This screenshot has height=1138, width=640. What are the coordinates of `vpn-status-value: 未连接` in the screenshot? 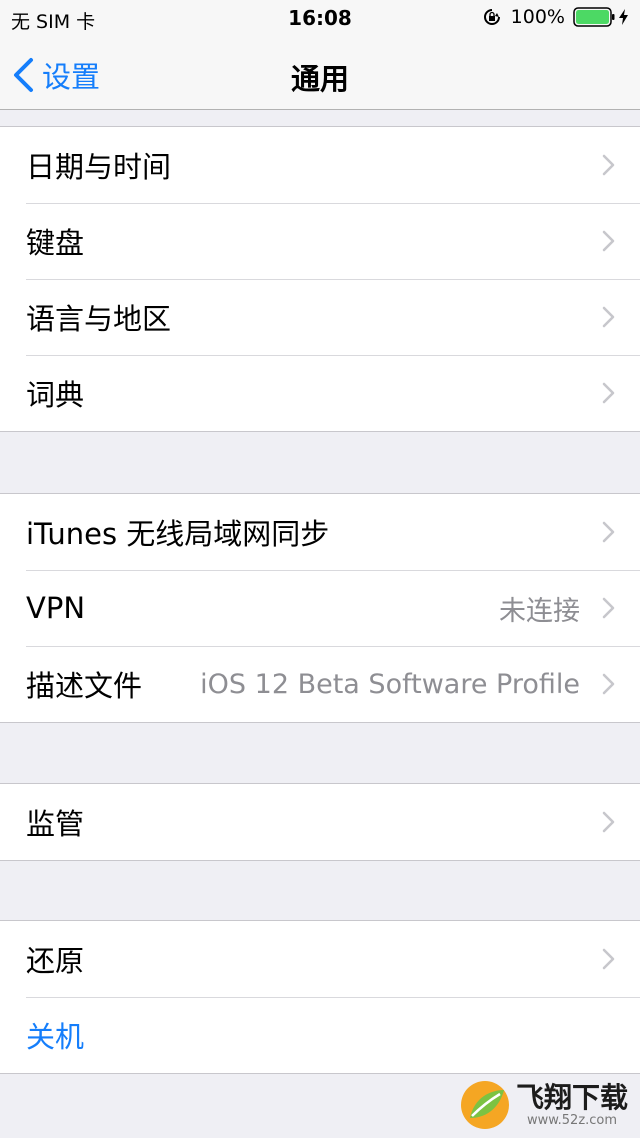 It's located at (539, 611).